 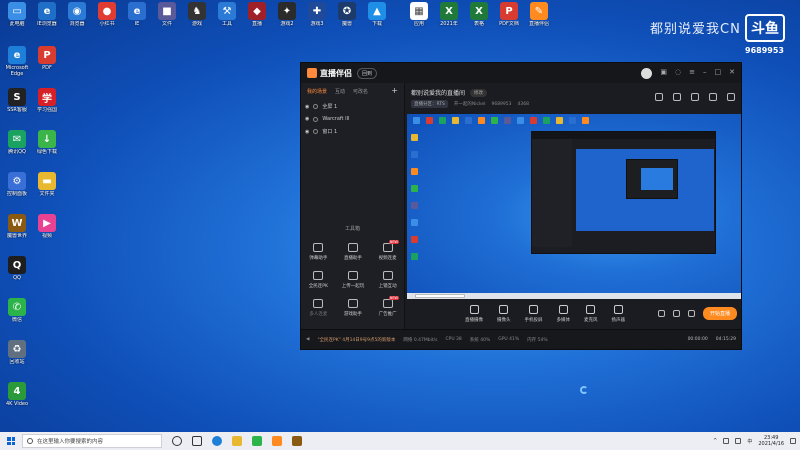 What do you see at coordinates (731, 97) in the screenshot?
I see `expand-icon` at bounding box center [731, 97].